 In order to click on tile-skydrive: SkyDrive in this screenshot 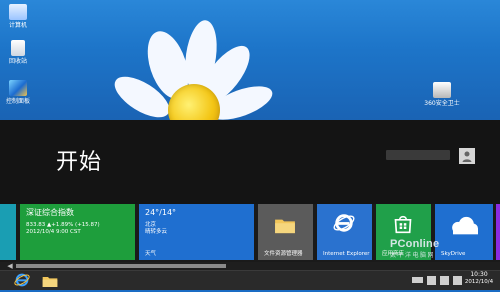, I will do `click(464, 232)`.